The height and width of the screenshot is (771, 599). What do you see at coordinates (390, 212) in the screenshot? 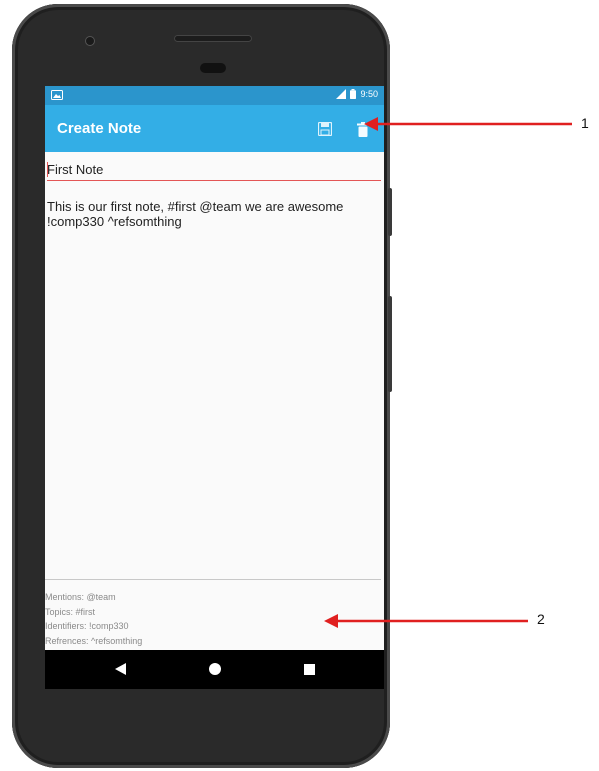
I see `power-button` at bounding box center [390, 212].